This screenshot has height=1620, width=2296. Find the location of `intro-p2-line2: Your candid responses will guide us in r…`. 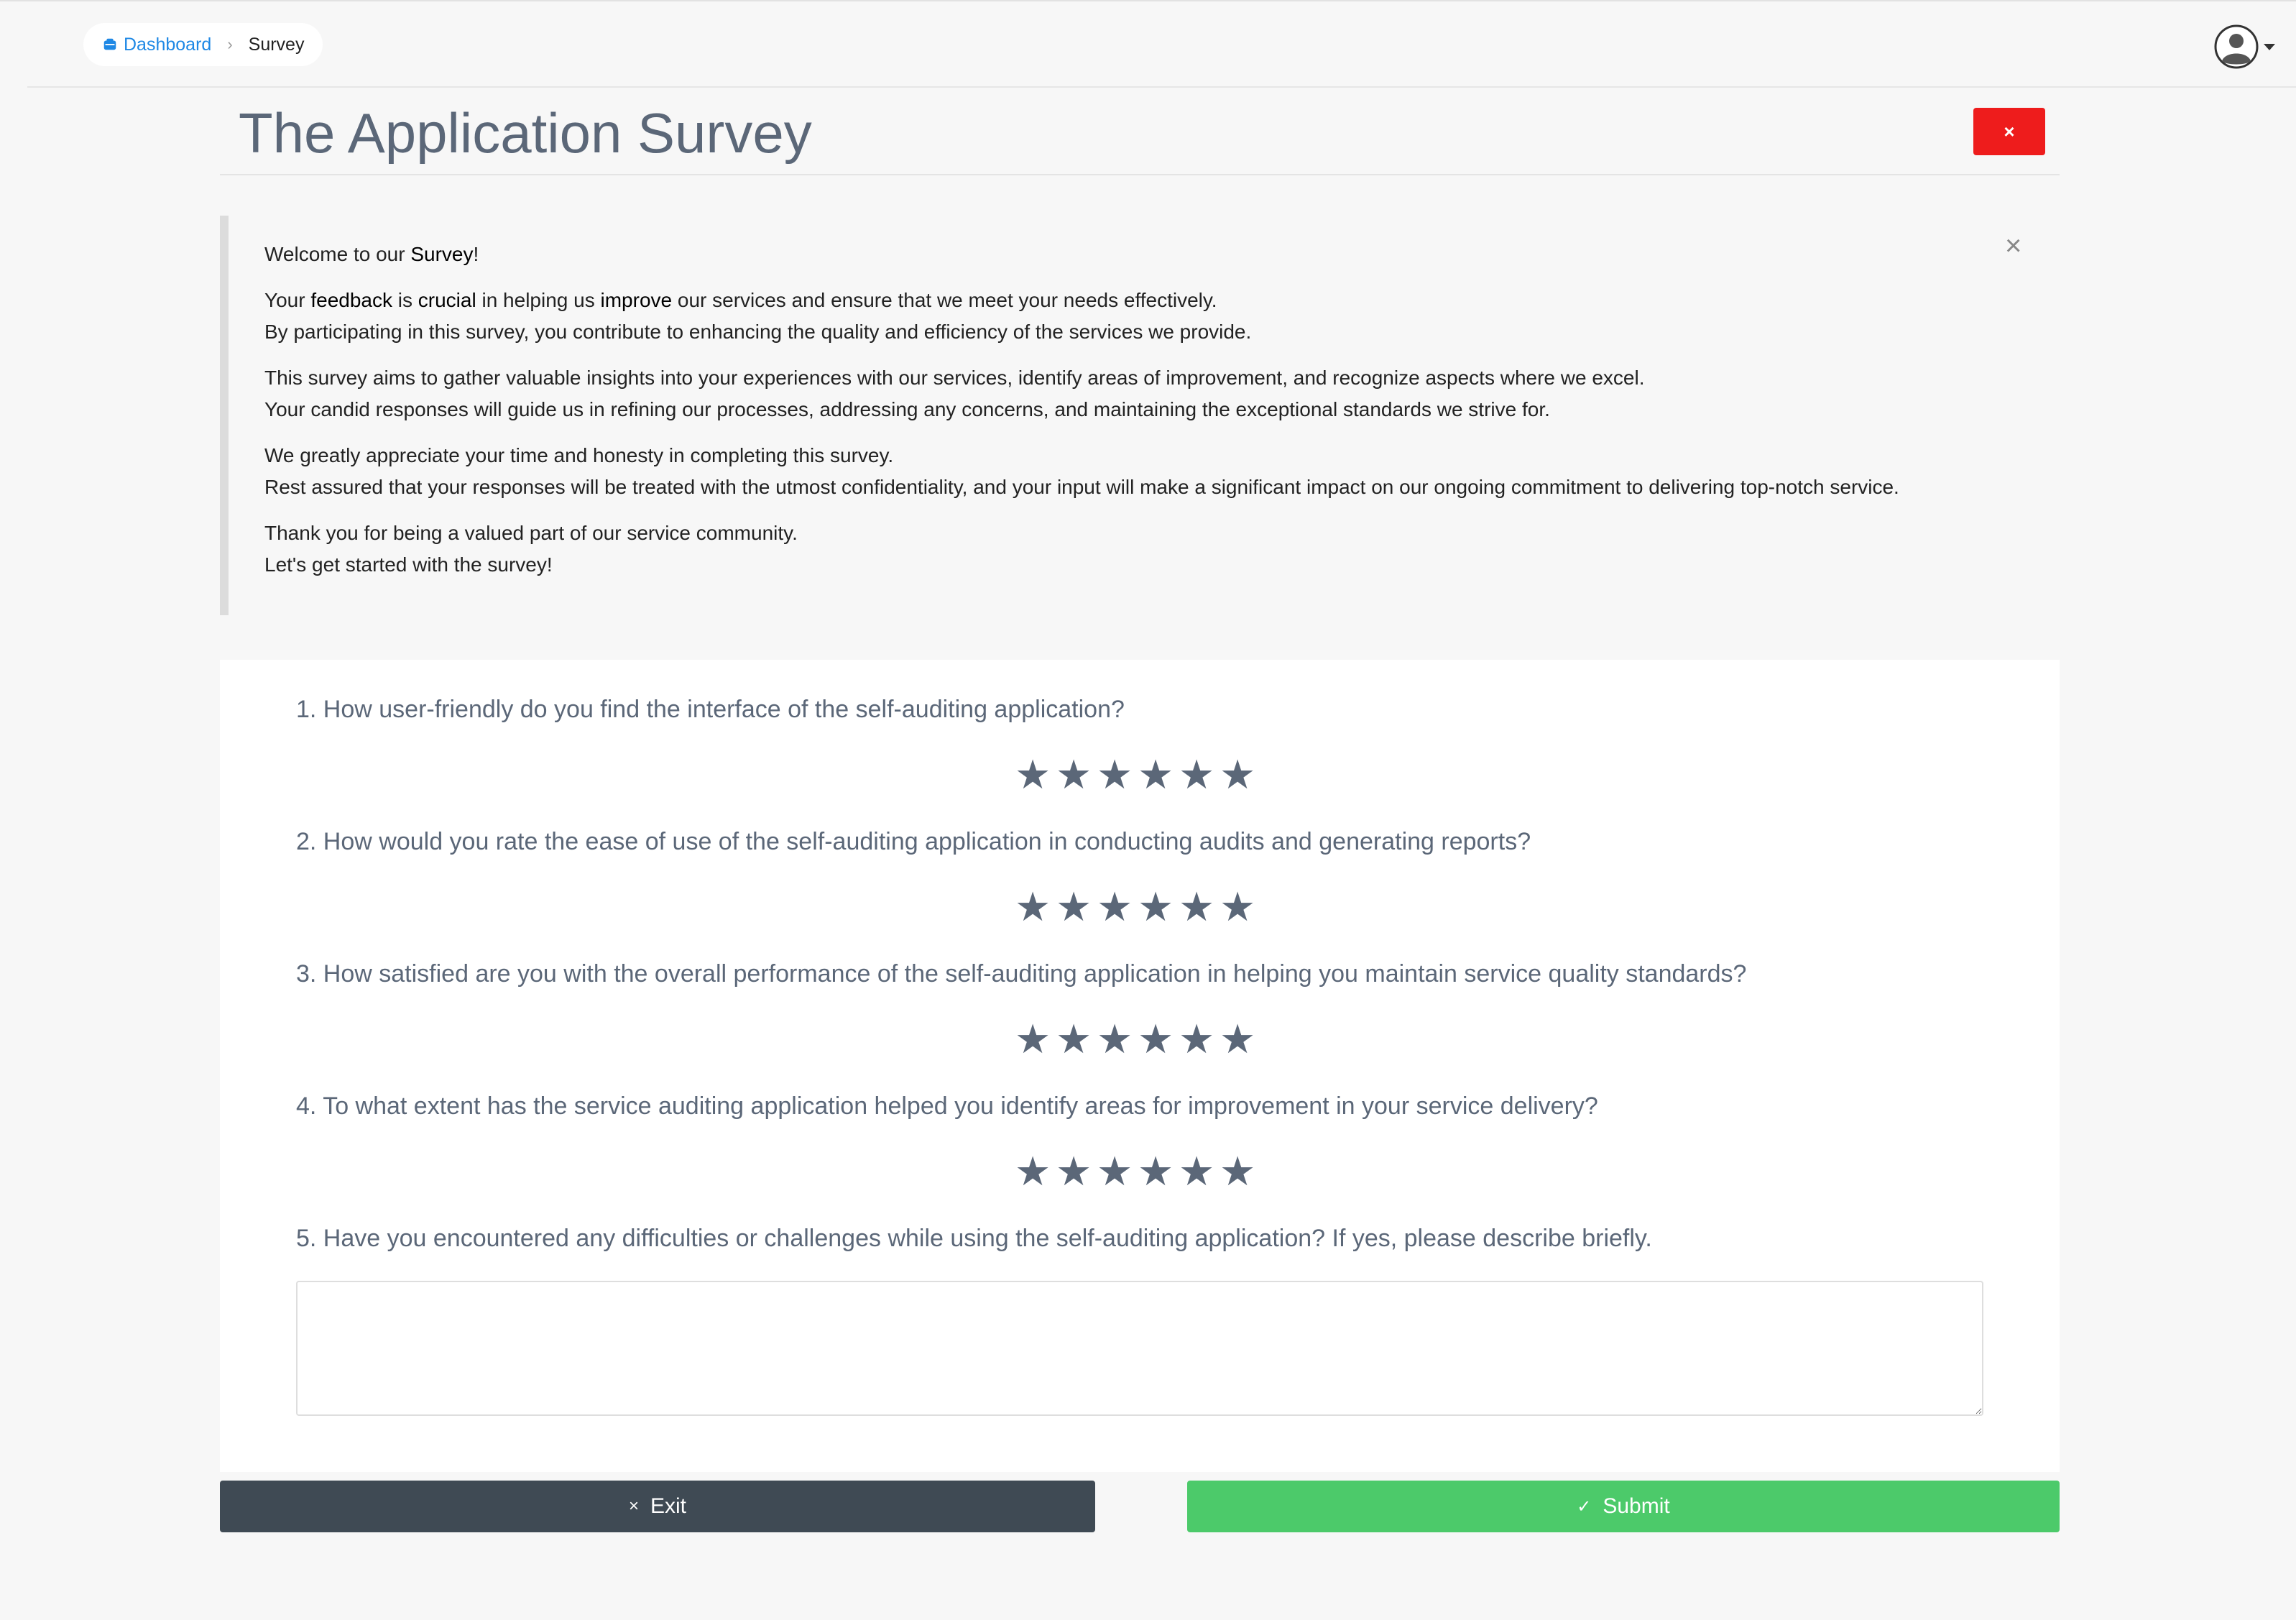

intro-p2-line2: Your candid responses will guide us in r… is located at coordinates (907, 409).